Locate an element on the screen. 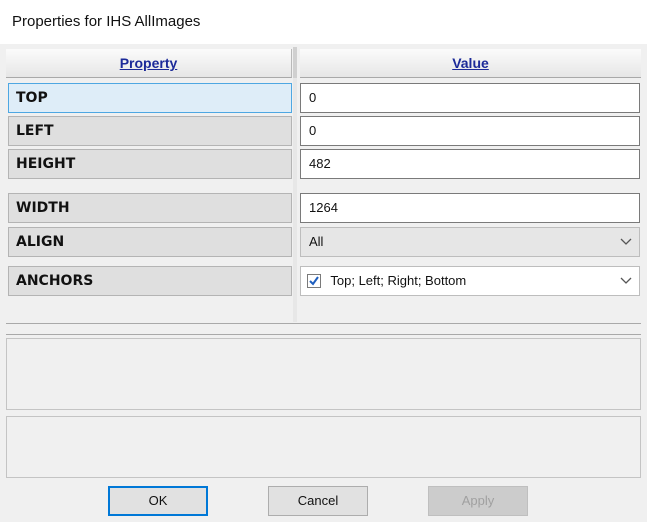 The image size is (647, 522). value-field-width: 1264 is located at coordinates (470, 208).